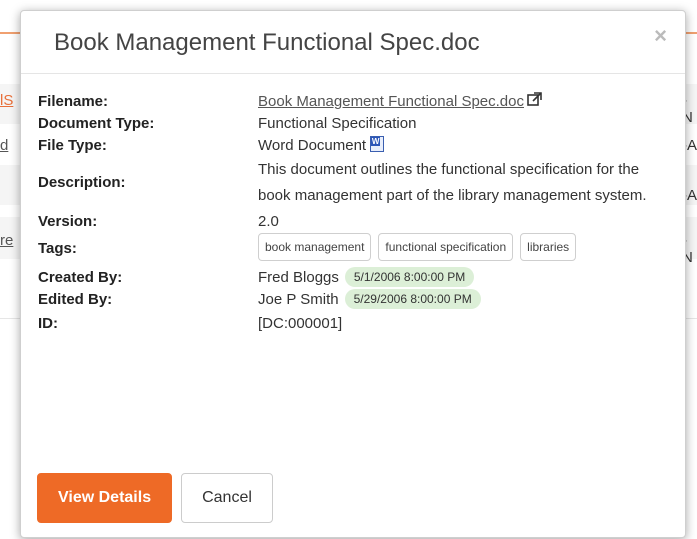 The image size is (697, 539). I want to click on doctype-value: Functional Specification, so click(337, 124).